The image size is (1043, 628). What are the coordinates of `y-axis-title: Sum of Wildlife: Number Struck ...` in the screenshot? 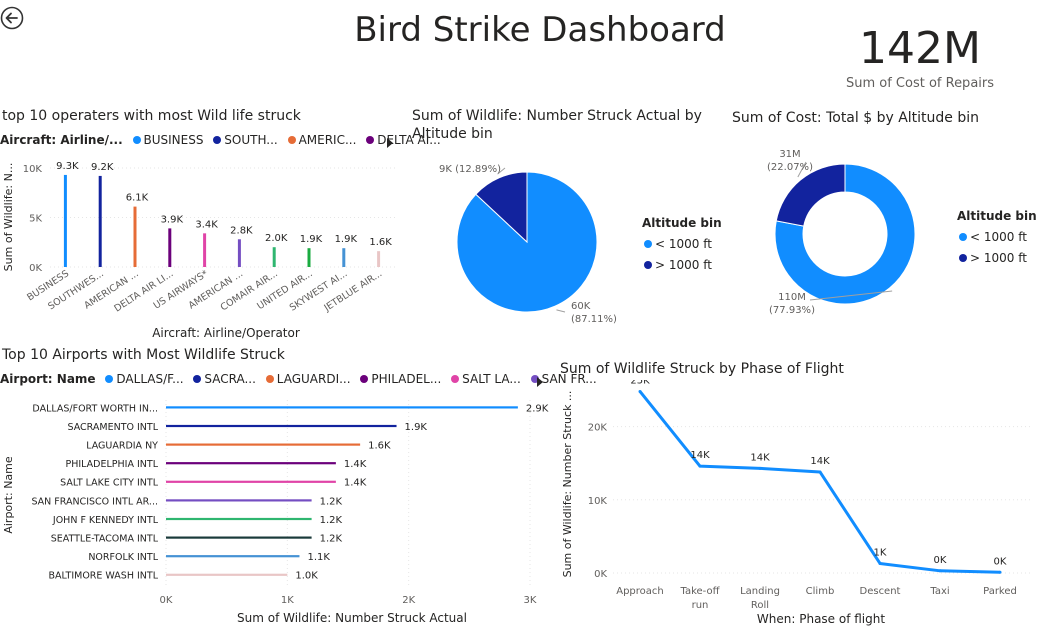 It's located at (567, 484).